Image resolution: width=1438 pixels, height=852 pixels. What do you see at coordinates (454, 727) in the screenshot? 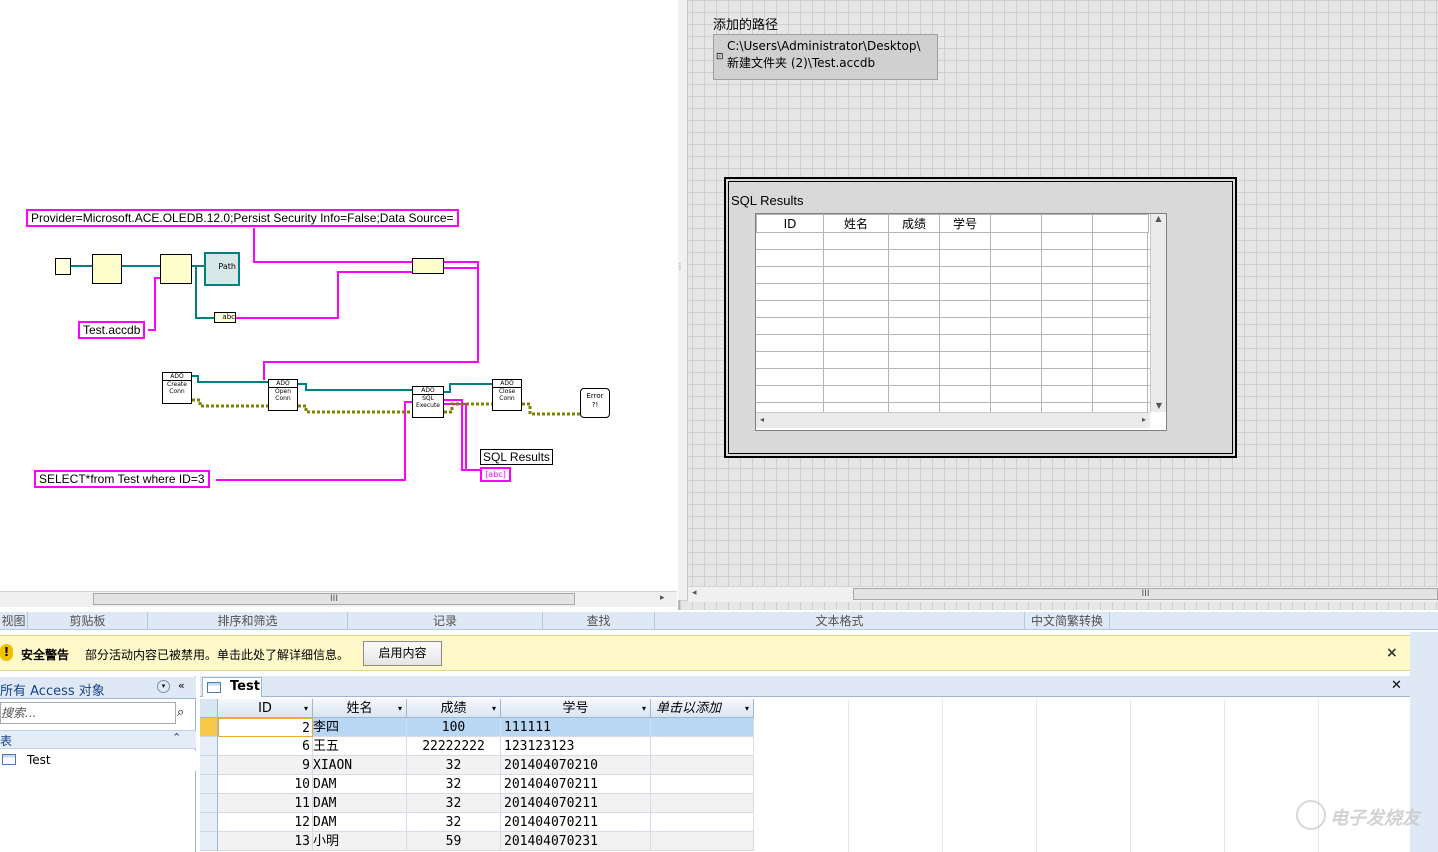
I see `cell-score: 100` at bounding box center [454, 727].